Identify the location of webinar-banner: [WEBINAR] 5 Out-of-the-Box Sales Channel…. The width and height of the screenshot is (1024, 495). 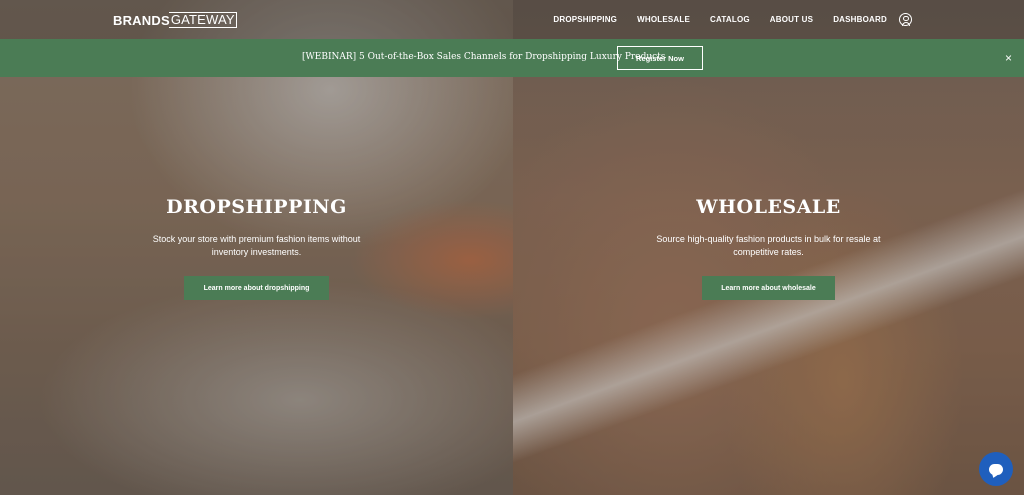
(512, 58).